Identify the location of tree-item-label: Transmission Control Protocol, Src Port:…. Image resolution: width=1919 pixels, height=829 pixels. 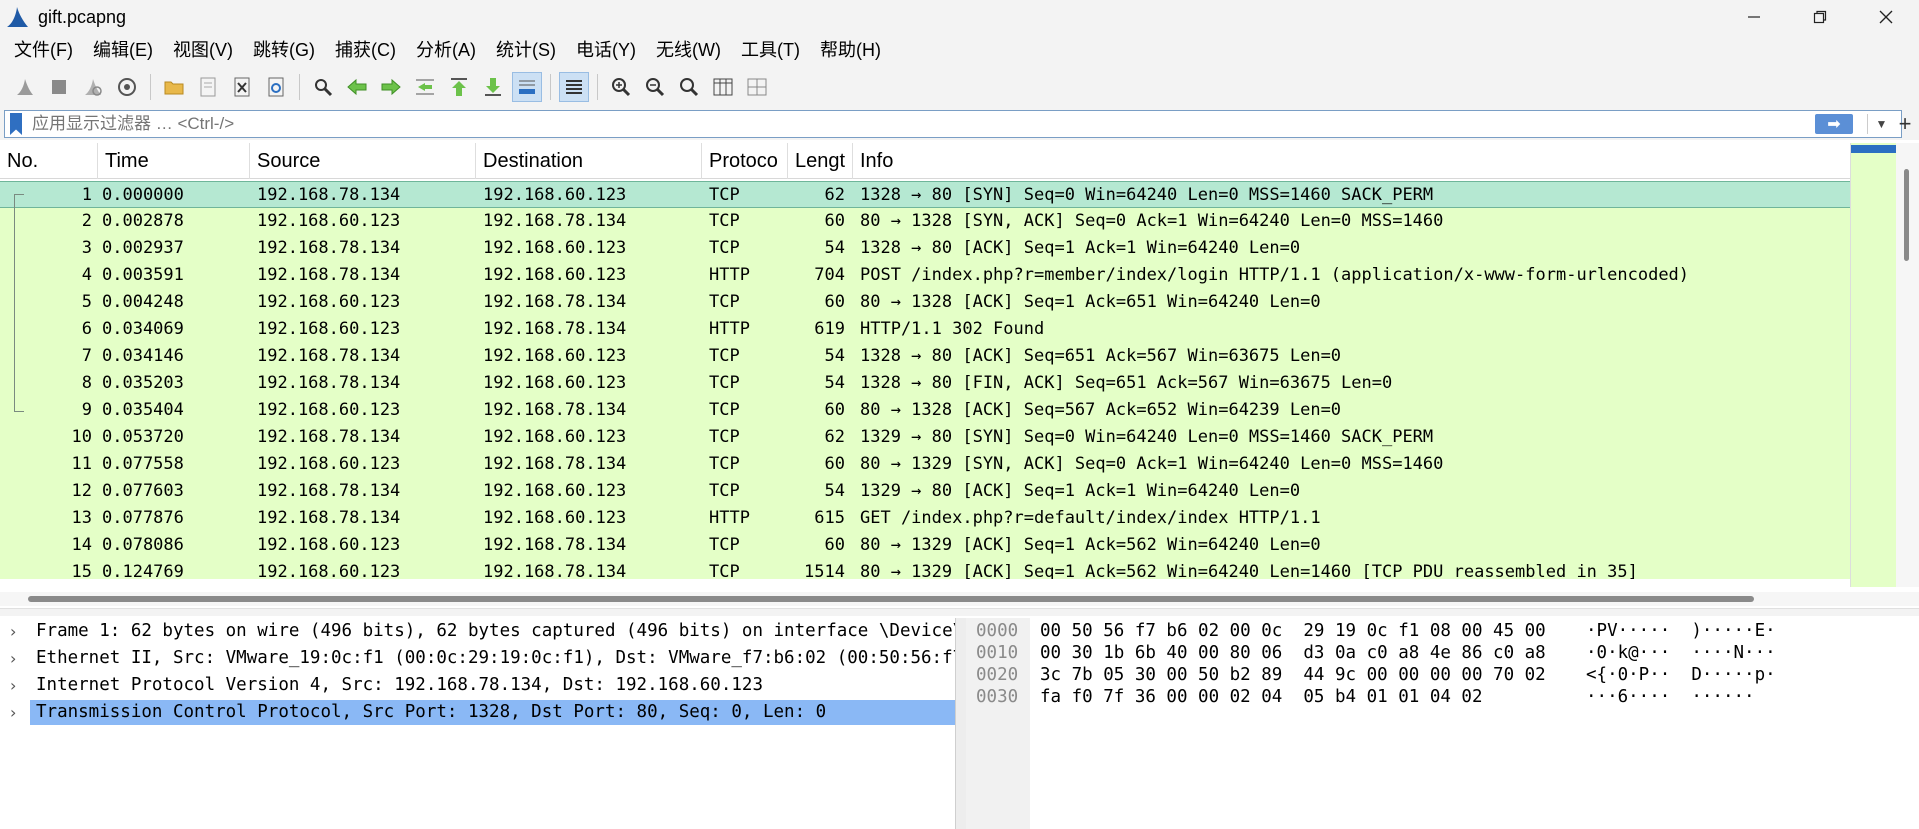
(492, 712).